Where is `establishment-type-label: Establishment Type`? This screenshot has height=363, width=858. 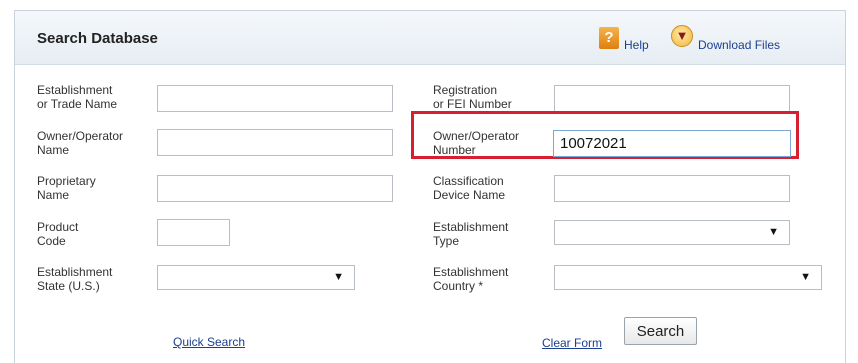 establishment-type-label: Establishment Type is located at coordinates (498, 234).